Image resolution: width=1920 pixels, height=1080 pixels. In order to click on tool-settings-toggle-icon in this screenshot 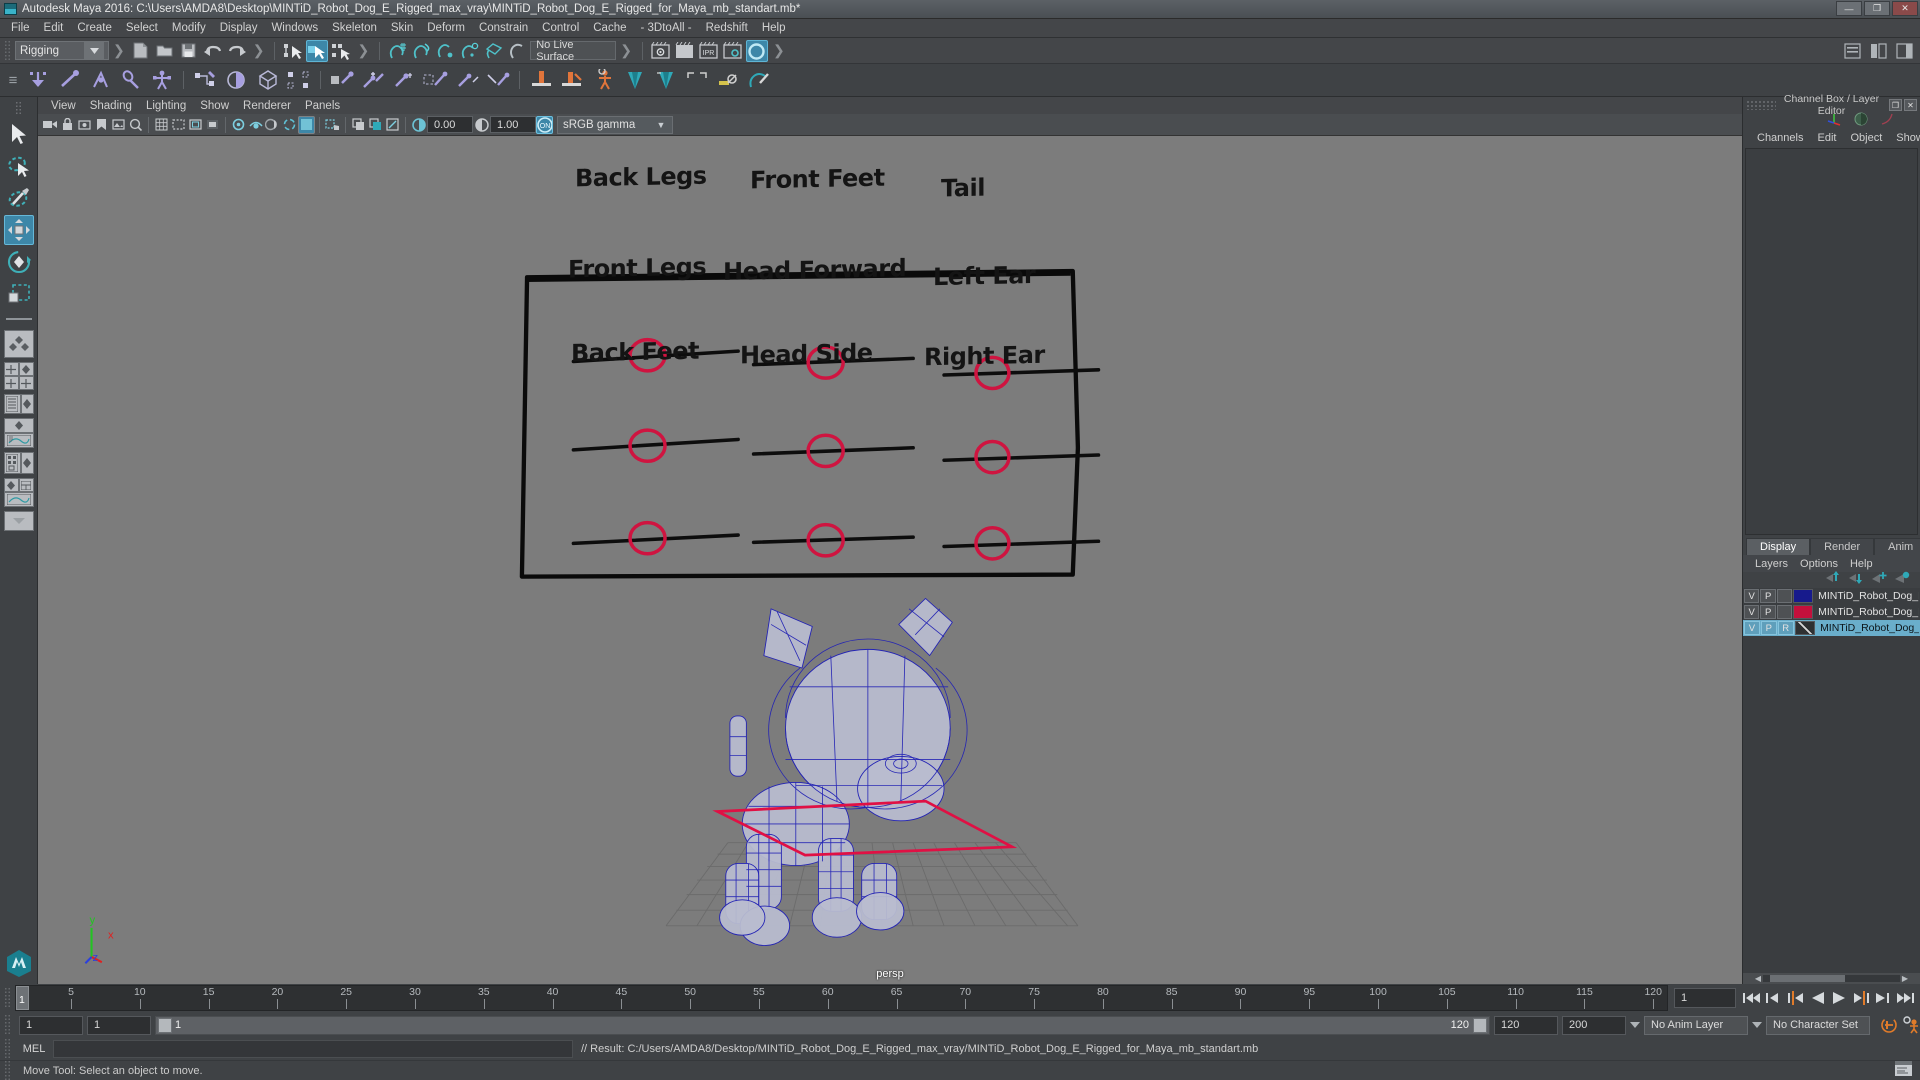, I will do `click(1878, 51)`.